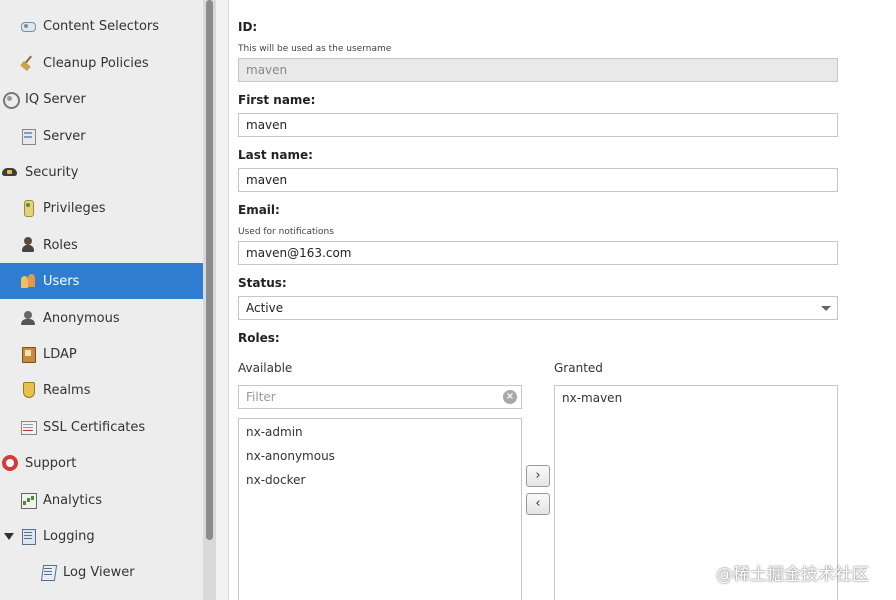 The width and height of the screenshot is (896, 600). What do you see at coordinates (28, 281) in the screenshot?
I see `users-icon` at bounding box center [28, 281].